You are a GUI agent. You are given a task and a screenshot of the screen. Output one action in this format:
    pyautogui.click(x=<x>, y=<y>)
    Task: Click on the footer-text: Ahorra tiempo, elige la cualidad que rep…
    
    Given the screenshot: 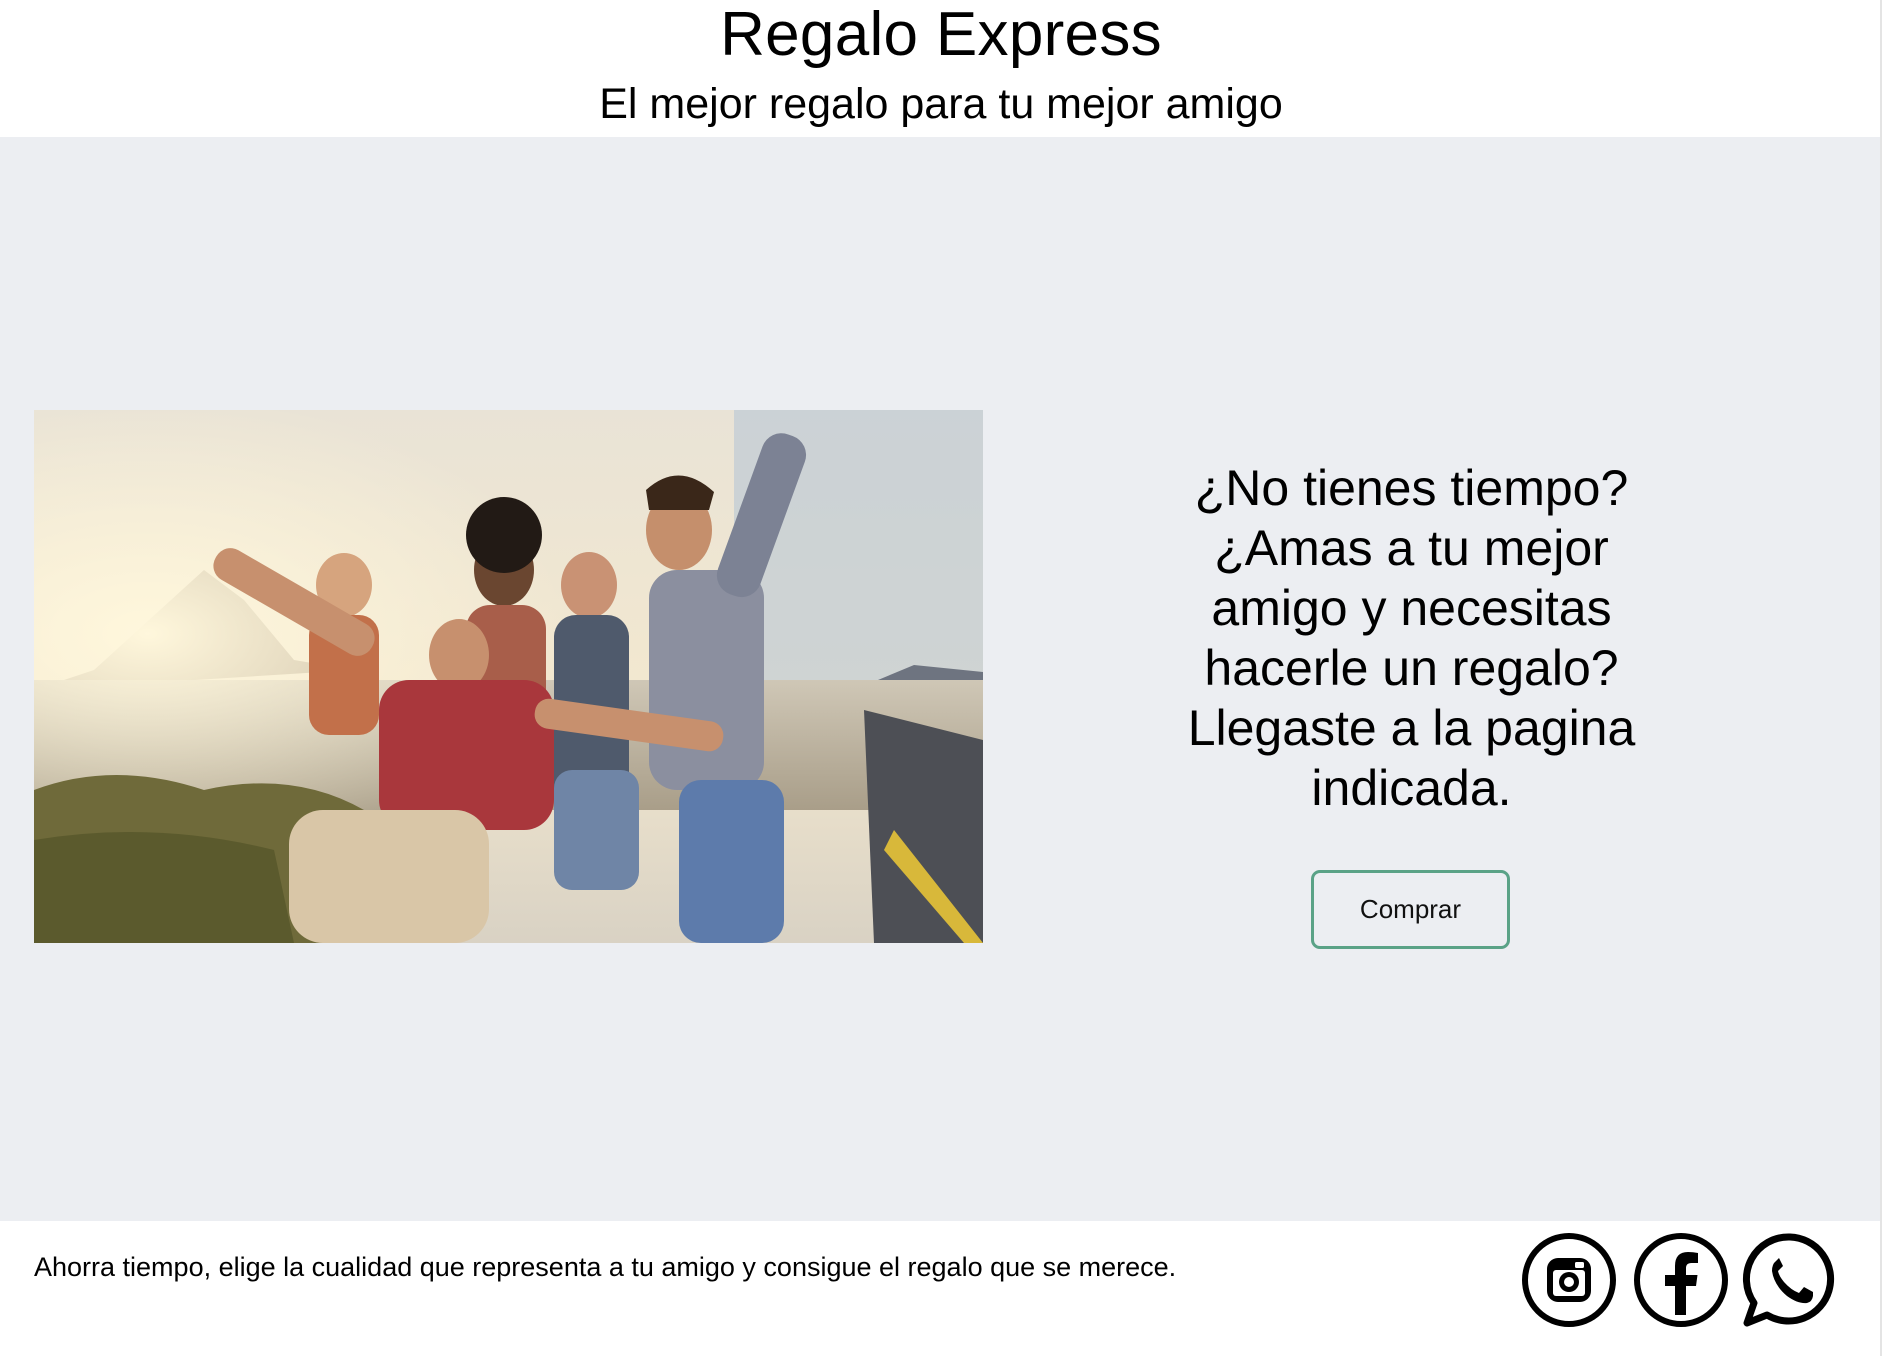 What is the action you would take?
    pyautogui.click(x=605, y=1267)
    